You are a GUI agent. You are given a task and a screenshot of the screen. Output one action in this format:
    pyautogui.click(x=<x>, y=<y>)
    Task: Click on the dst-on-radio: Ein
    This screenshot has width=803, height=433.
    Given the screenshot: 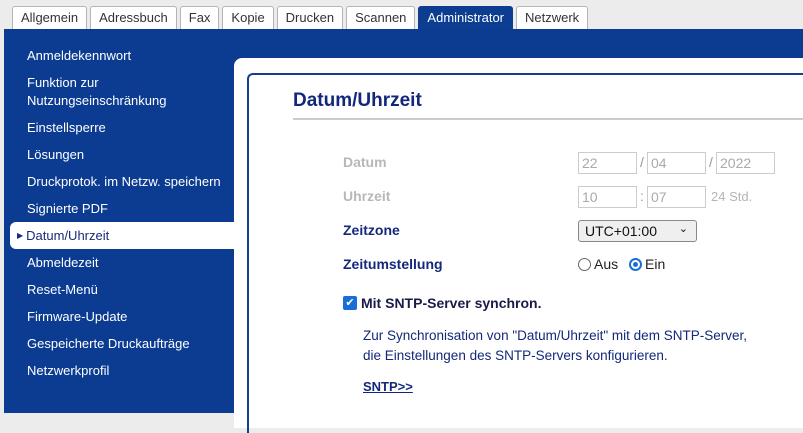 What is the action you would take?
    pyautogui.click(x=647, y=264)
    